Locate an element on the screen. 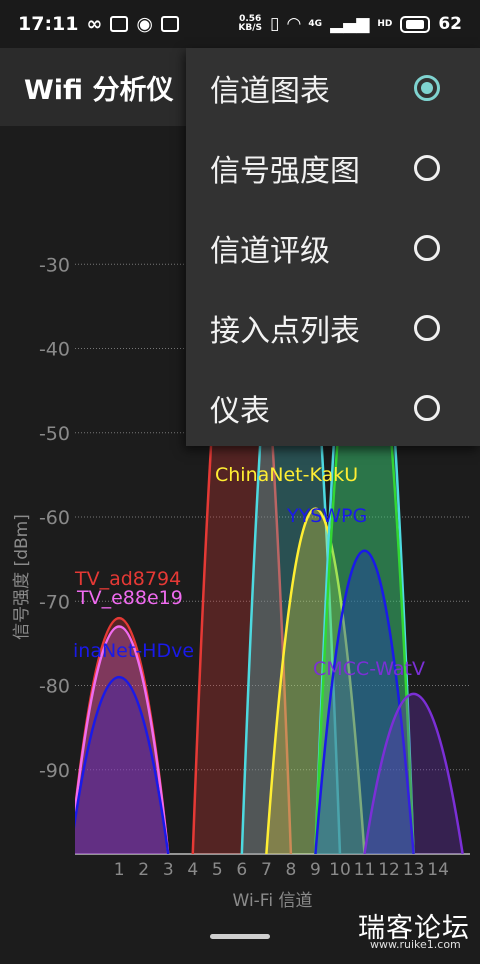  menu-item-ap-list: 接入点列表 is located at coordinates (333, 328).